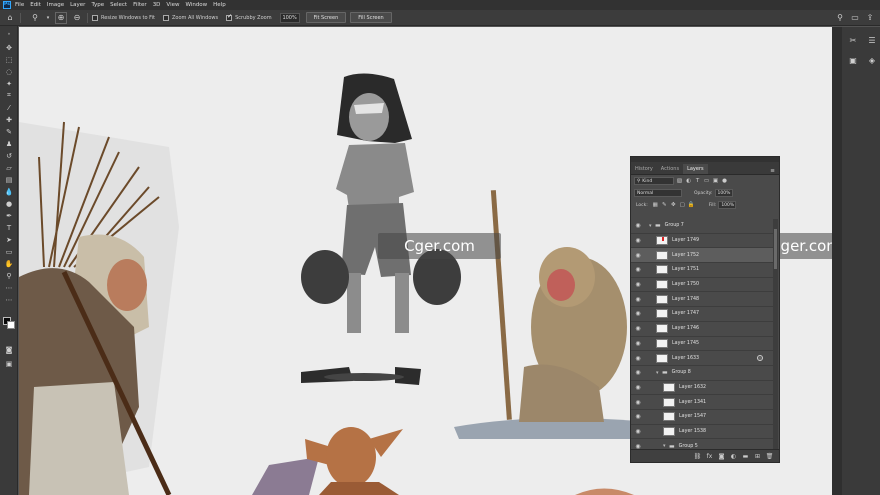 The height and width of the screenshot is (495, 880). What do you see at coordinates (9, 95) in the screenshot?
I see `crop-tool-icon: ⌗` at bounding box center [9, 95].